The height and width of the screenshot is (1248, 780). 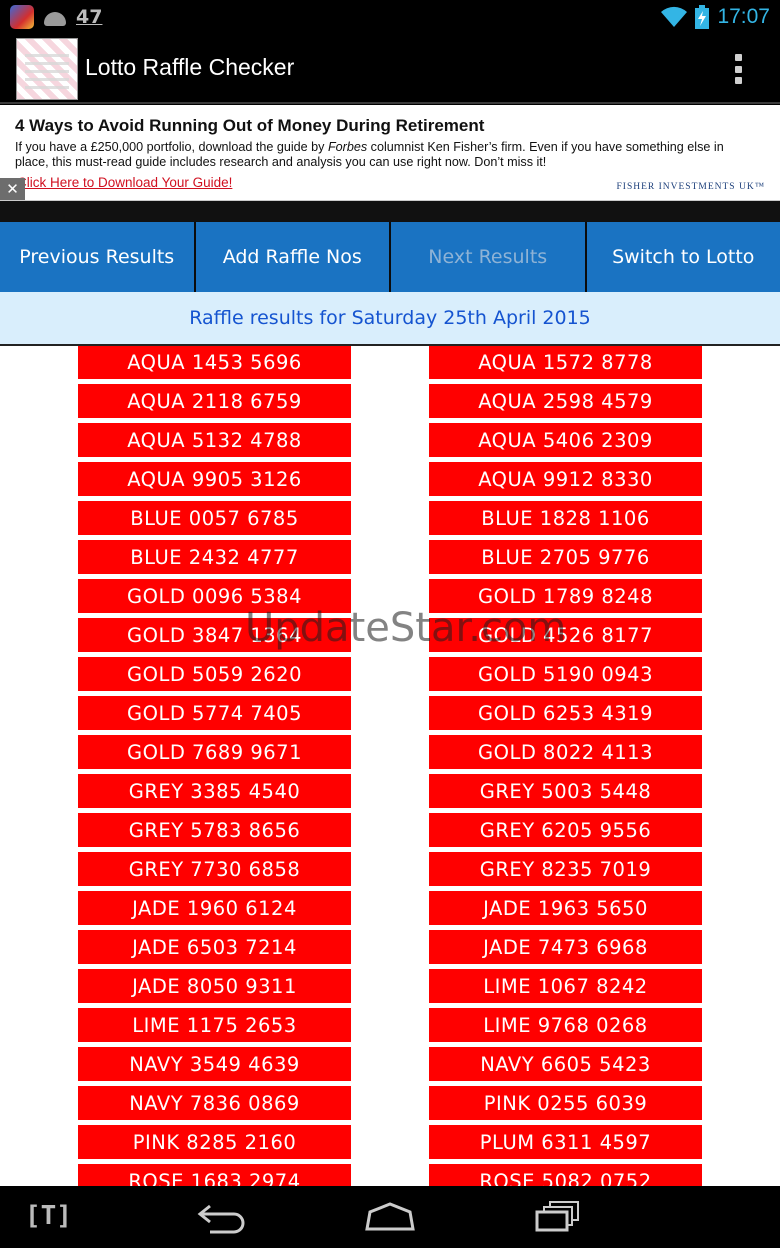 What do you see at coordinates (12, 189) in the screenshot?
I see `ad-close-icon: ✕` at bounding box center [12, 189].